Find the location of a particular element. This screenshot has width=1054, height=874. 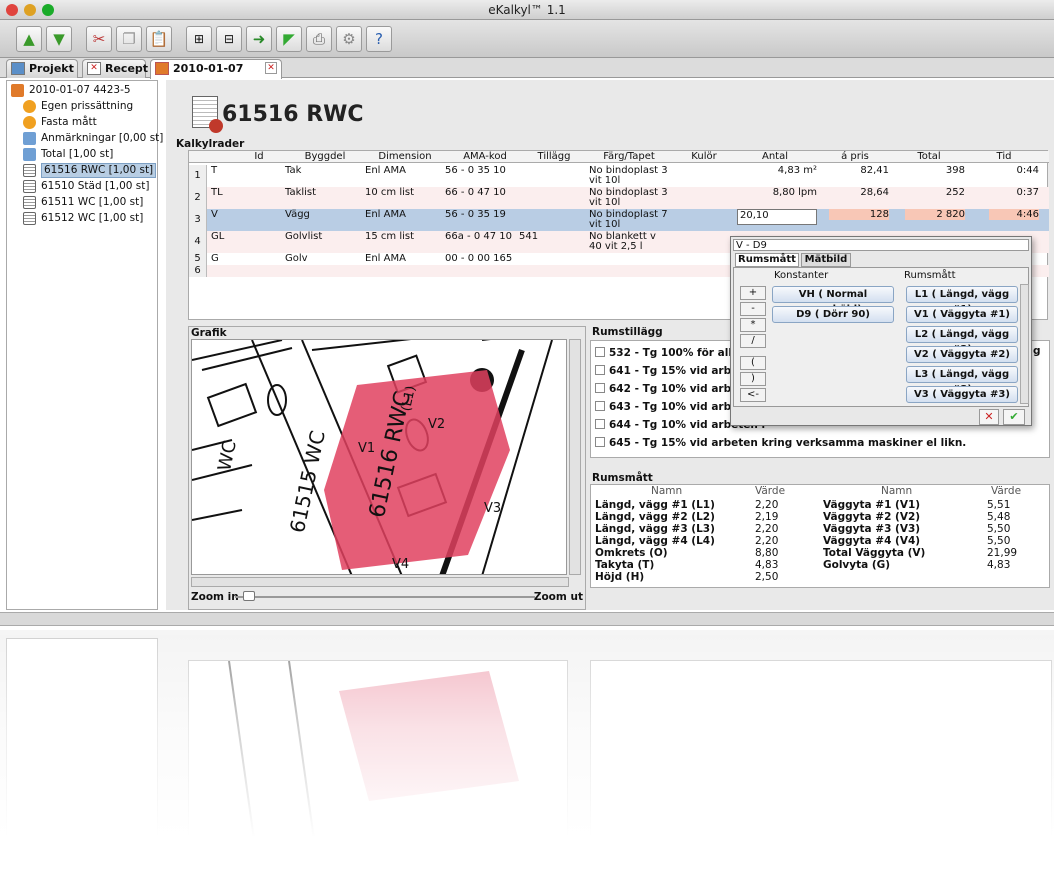

operator-button: <- is located at coordinates (753, 395).